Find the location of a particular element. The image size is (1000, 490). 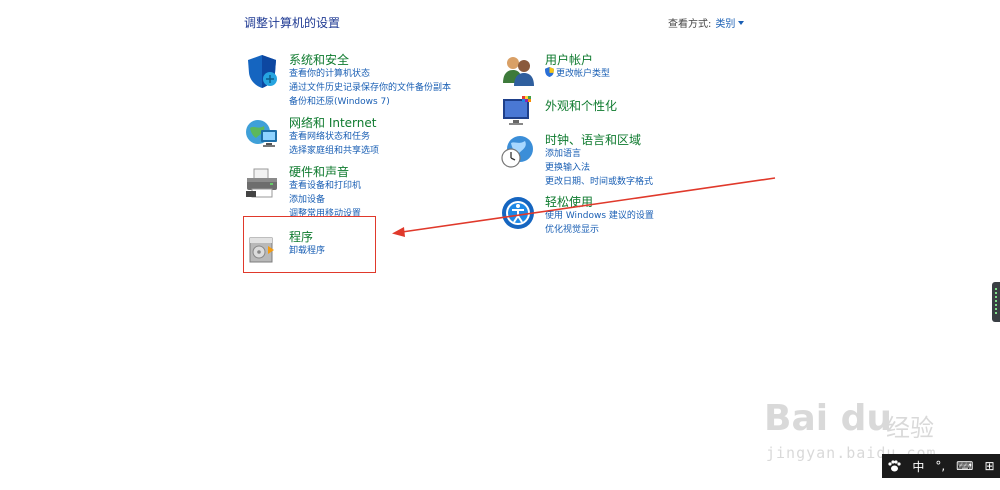

link-add-language: 添加语言 is located at coordinates (655, 154).